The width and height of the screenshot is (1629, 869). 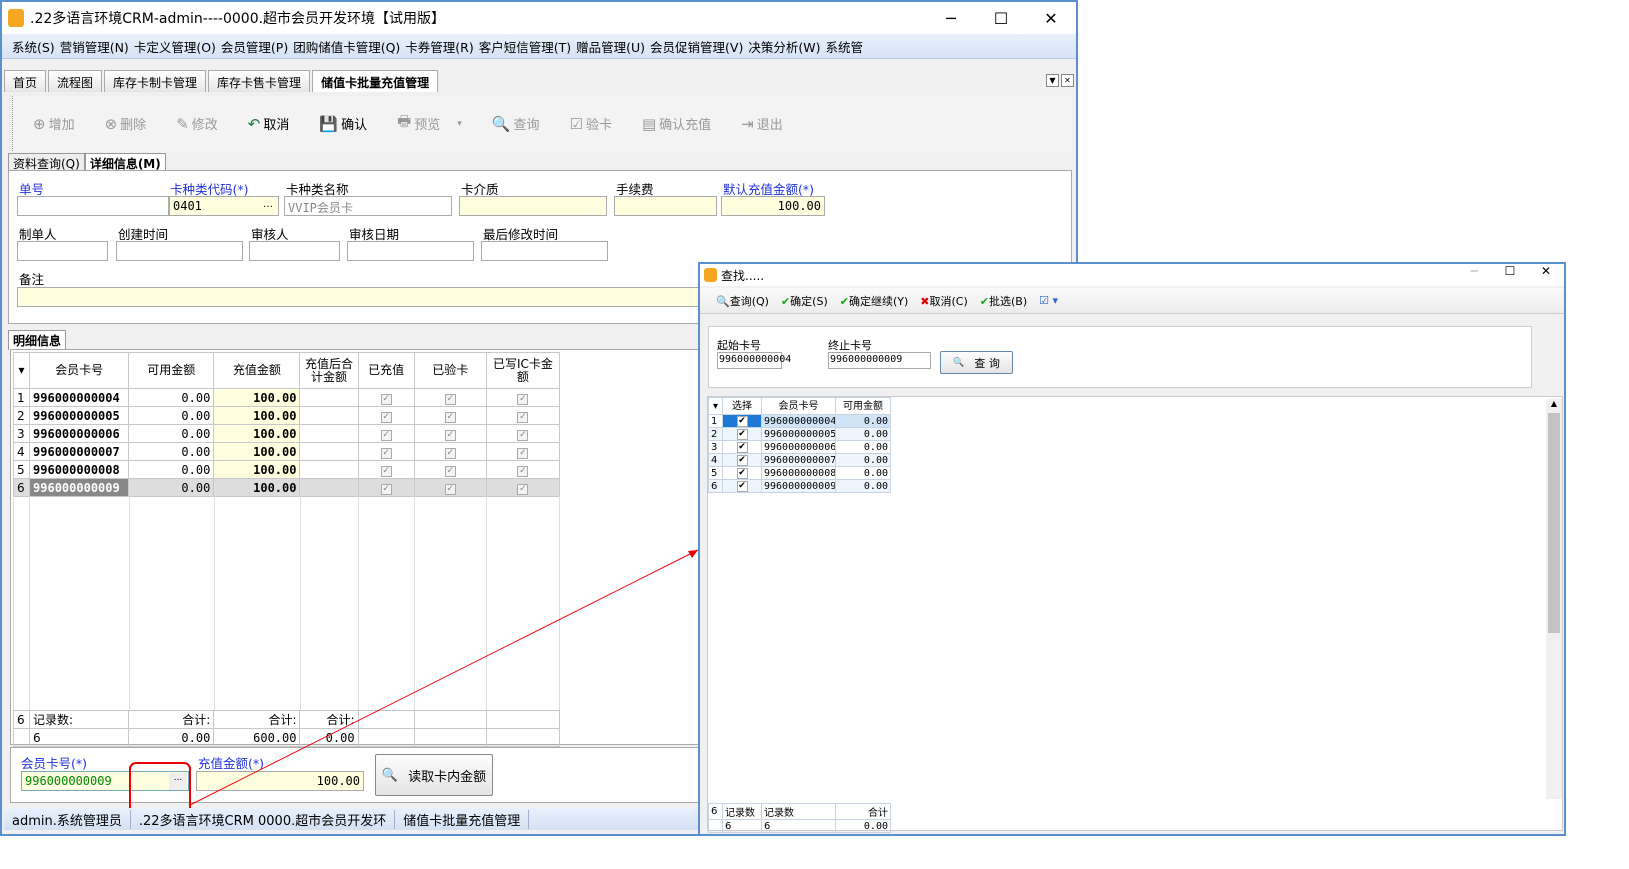 I want to click on dialog-grid-footer: 6 记录数 记录数 合计 6 6 0.00, so click(x=799, y=818).